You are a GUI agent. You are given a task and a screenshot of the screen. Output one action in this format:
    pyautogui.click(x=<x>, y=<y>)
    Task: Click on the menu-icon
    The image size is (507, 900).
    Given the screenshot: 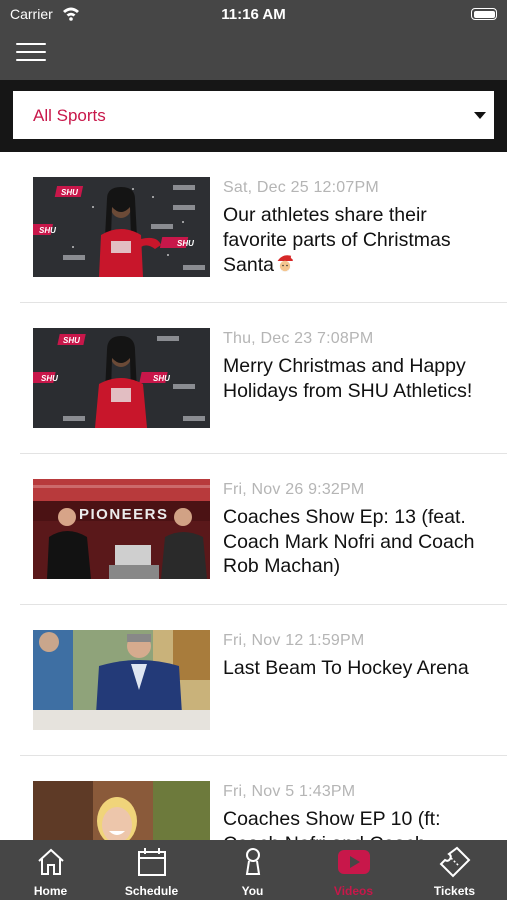 What is the action you would take?
    pyautogui.click(x=31, y=54)
    